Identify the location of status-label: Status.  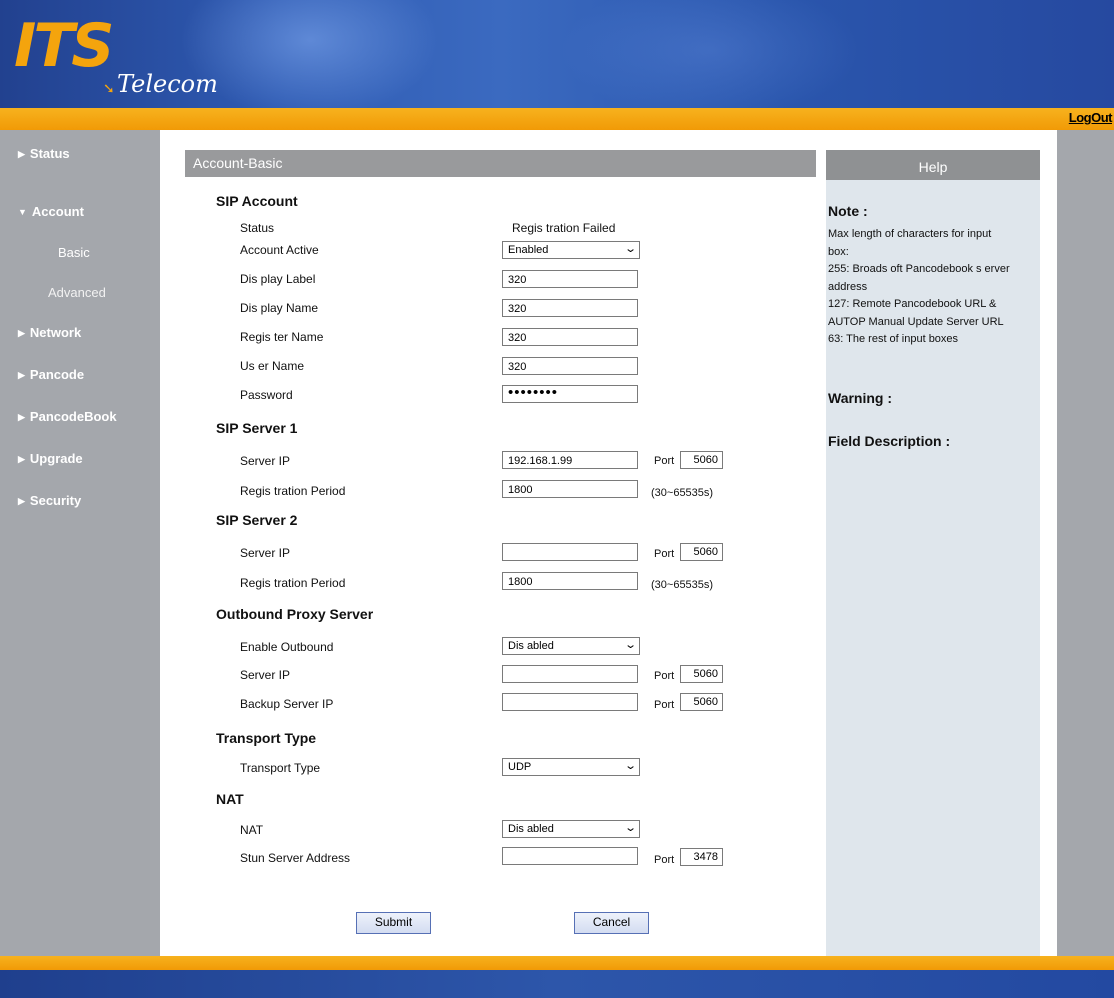
(257, 228).